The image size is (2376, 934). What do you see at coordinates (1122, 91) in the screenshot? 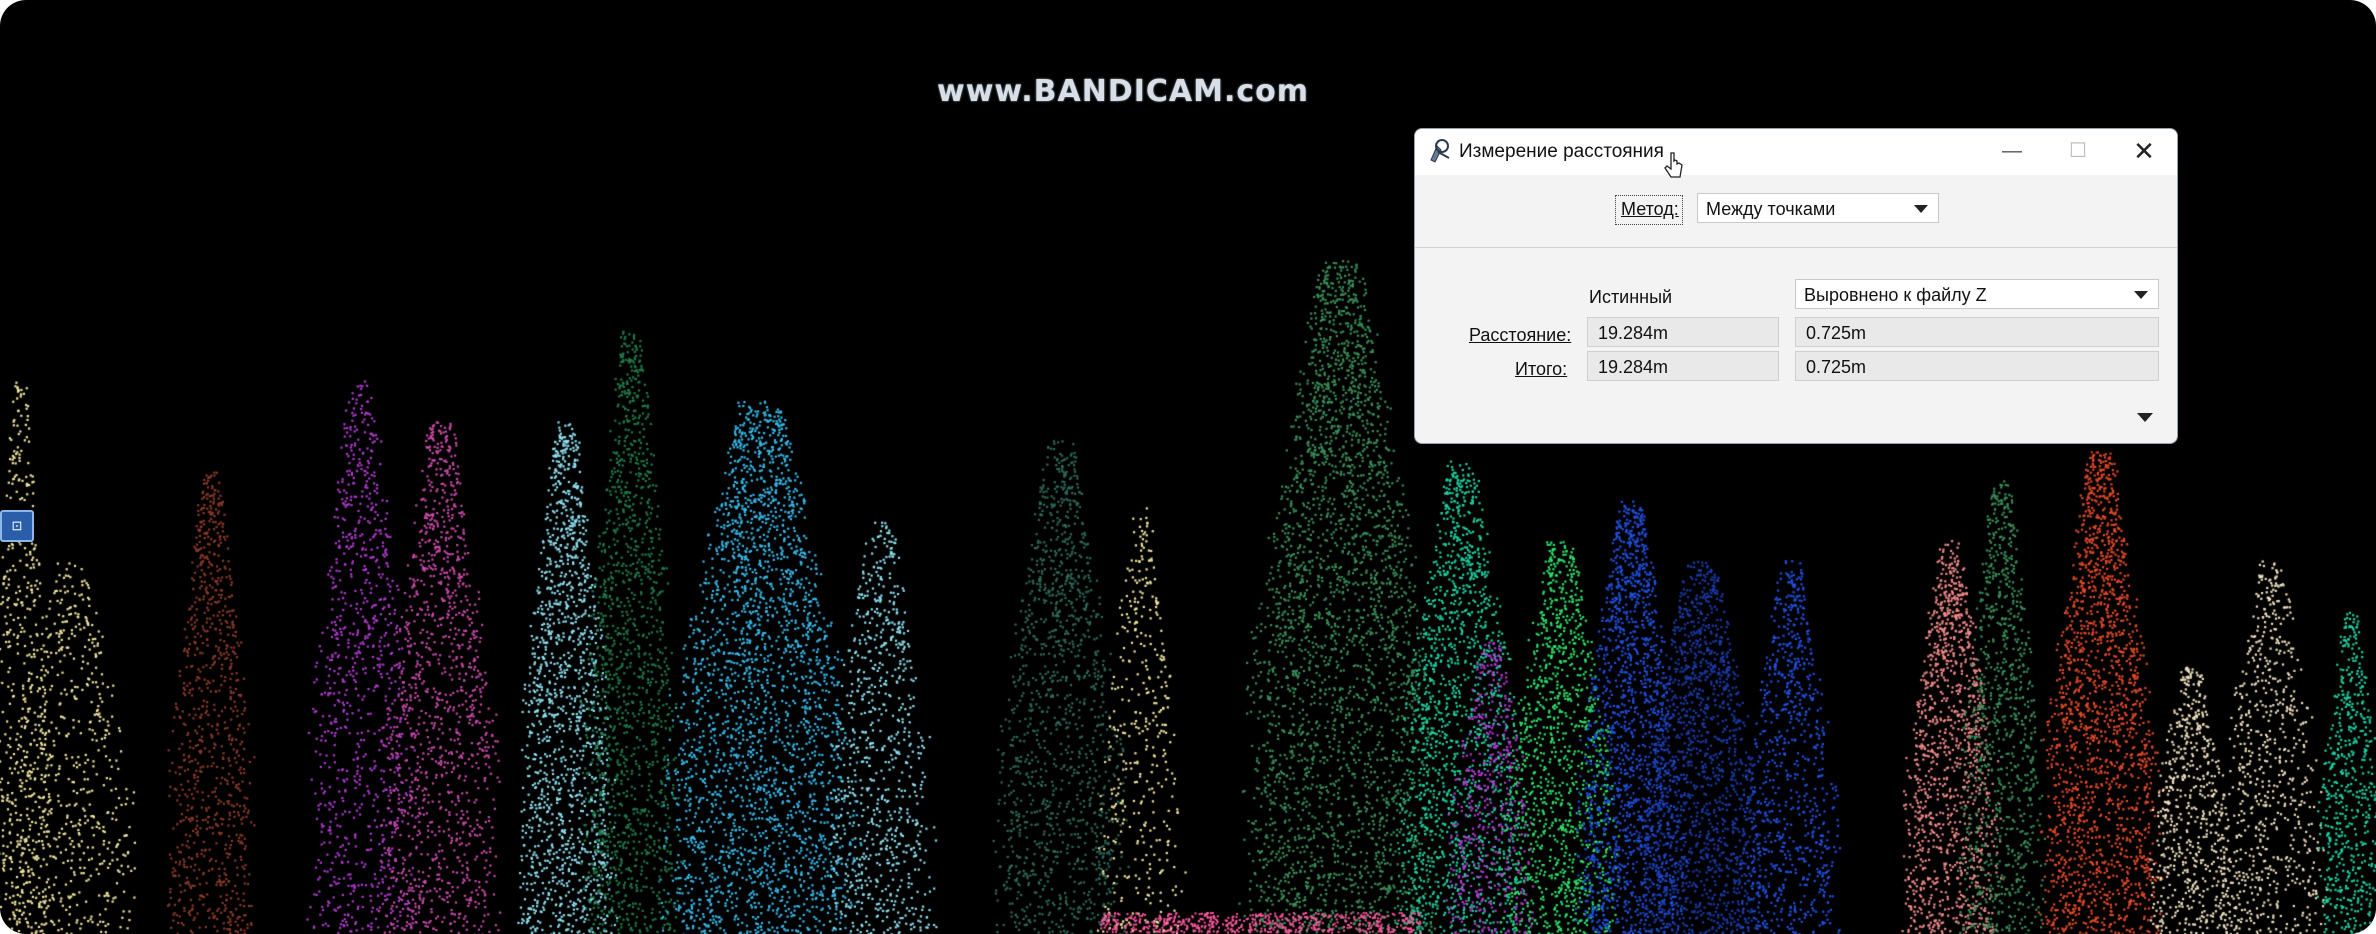
I see `watermark-text: www.BANDICAM.com` at bounding box center [1122, 91].